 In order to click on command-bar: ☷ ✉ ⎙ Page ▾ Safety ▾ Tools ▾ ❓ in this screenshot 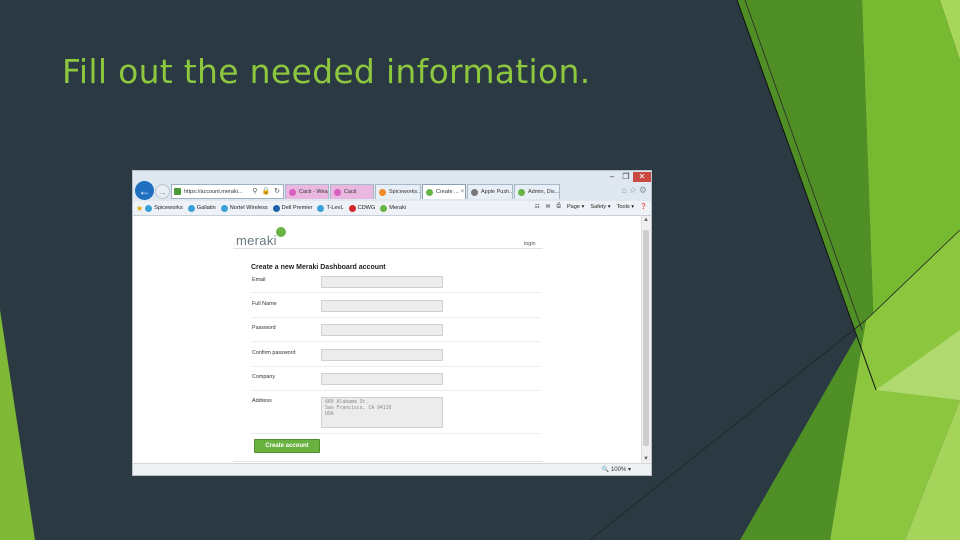, I will do `click(591, 206)`.